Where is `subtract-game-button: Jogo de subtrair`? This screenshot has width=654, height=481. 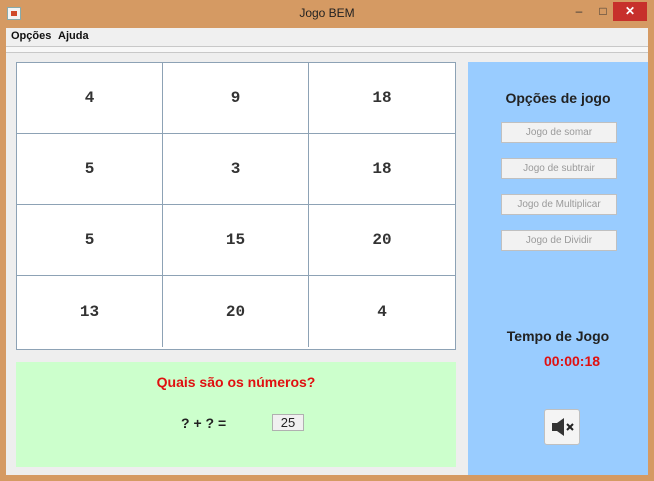 subtract-game-button: Jogo de subtrair is located at coordinates (559, 168).